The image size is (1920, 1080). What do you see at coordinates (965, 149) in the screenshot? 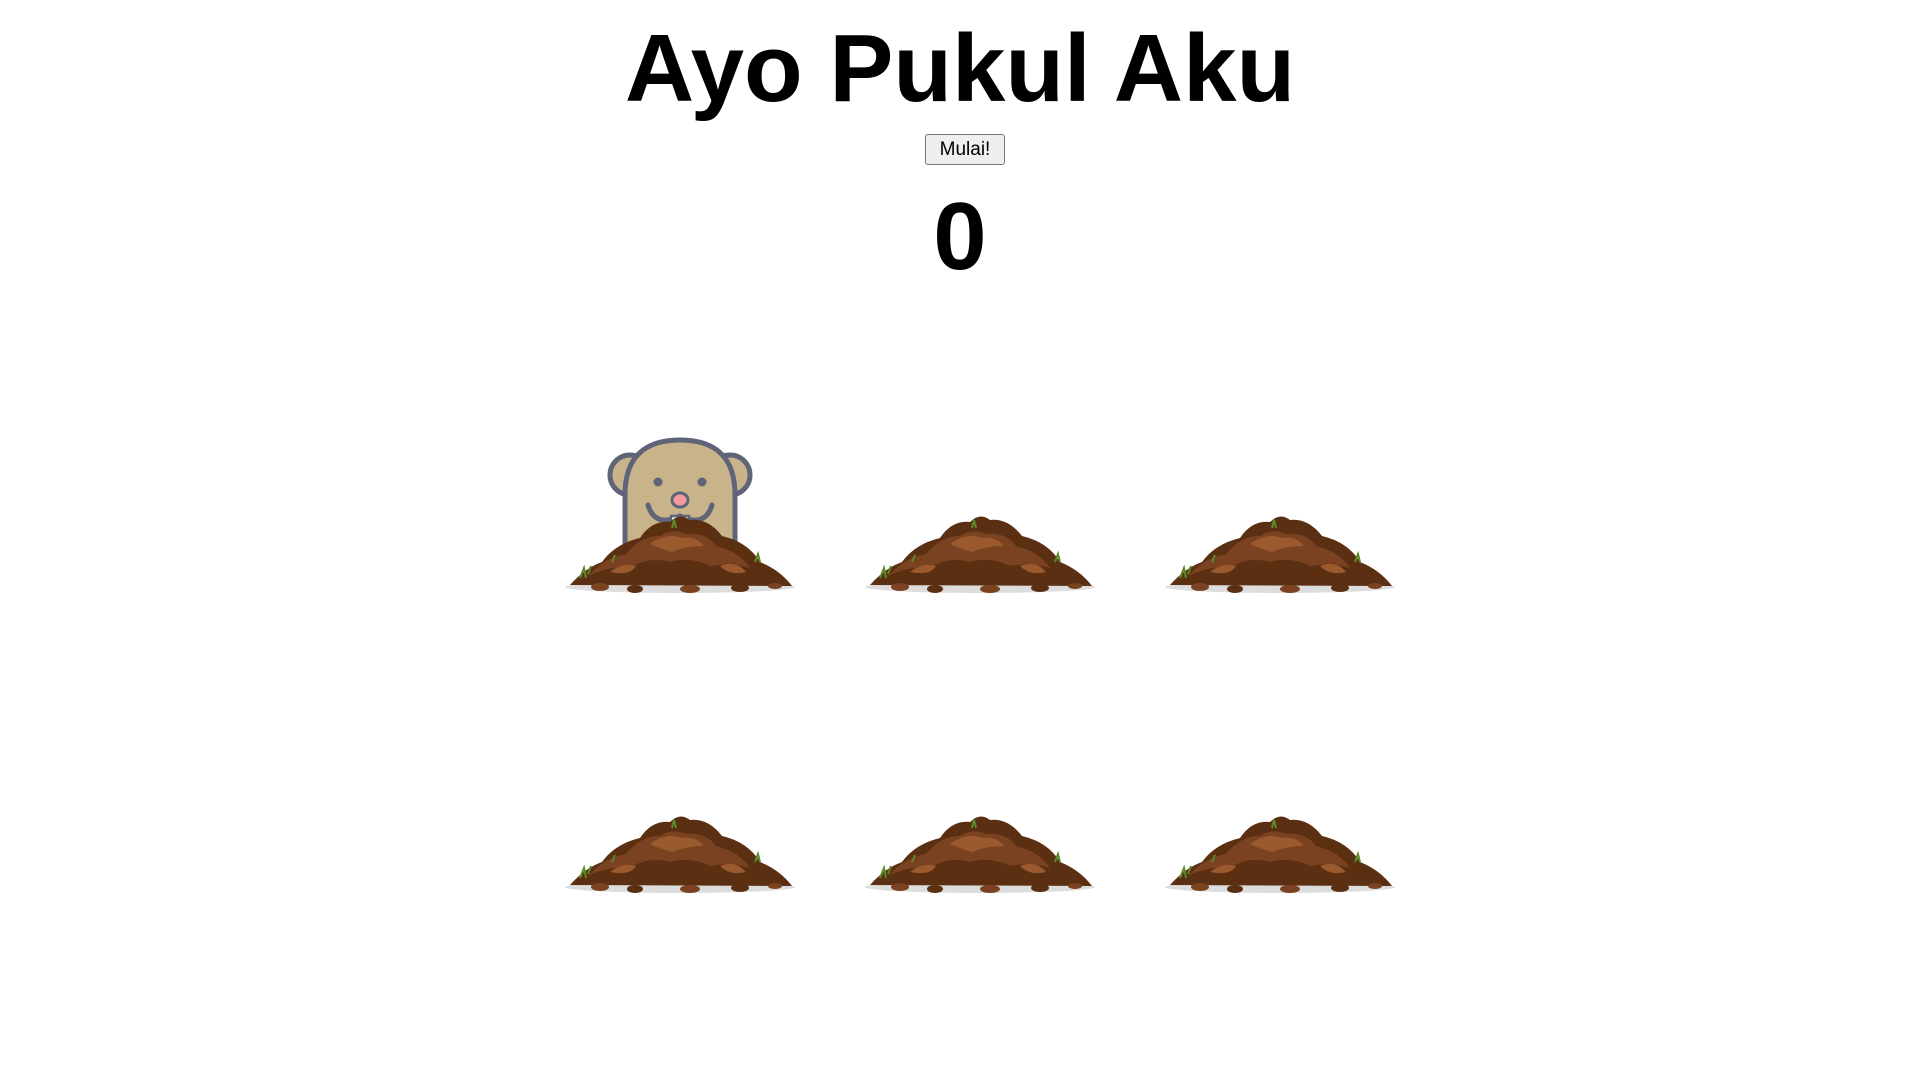
I see `start-button: Mulai!` at bounding box center [965, 149].